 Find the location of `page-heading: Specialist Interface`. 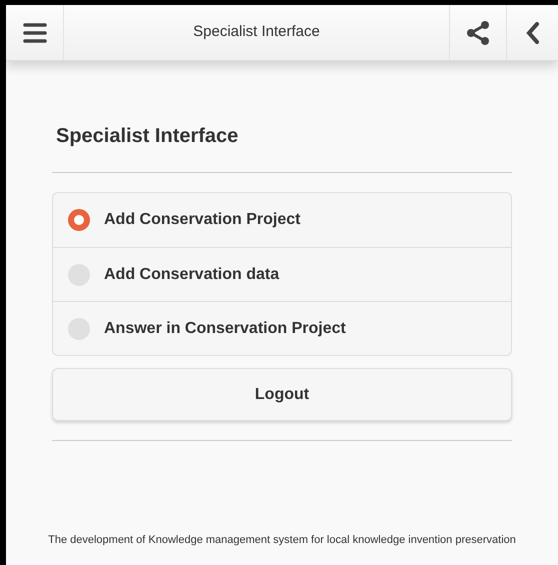

page-heading: Specialist Interface is located at coordinates (148, 136).